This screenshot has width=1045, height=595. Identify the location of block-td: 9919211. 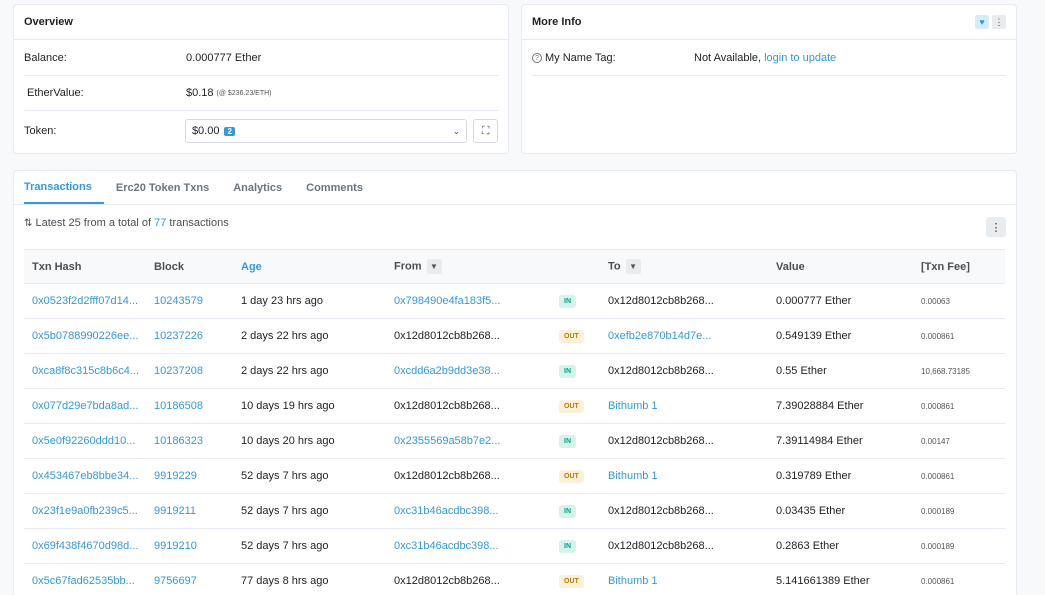
(189, 511).